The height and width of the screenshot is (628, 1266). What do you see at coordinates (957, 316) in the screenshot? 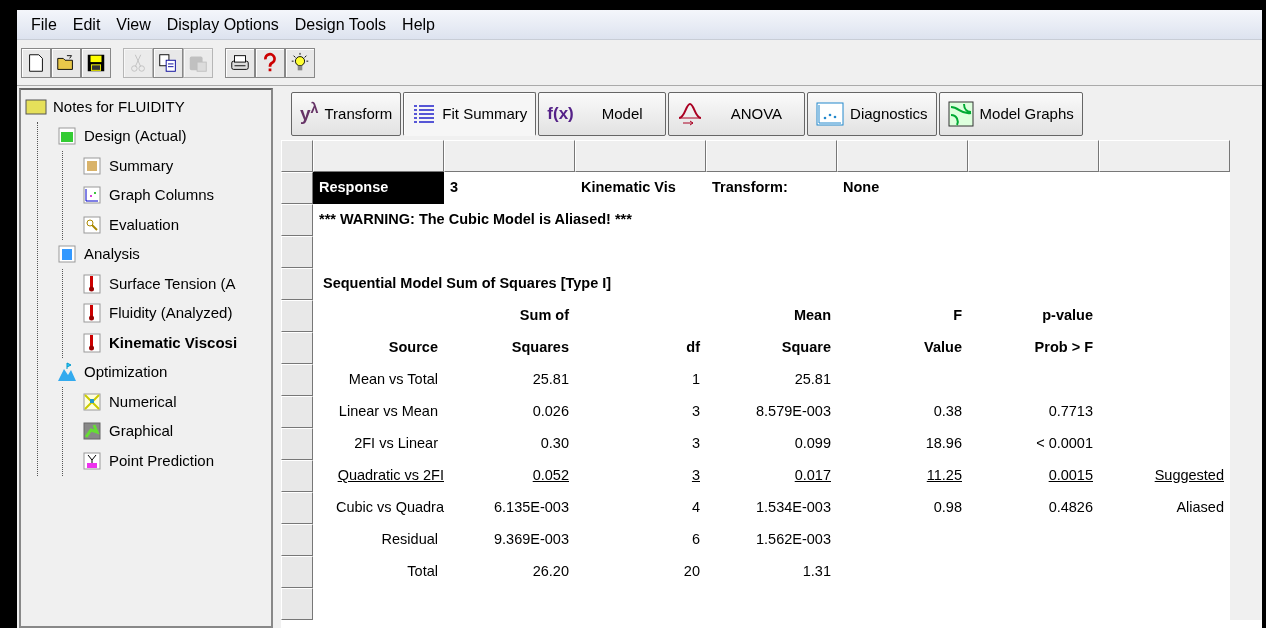
I see `column-label: F` at bounding box center [957, 316].